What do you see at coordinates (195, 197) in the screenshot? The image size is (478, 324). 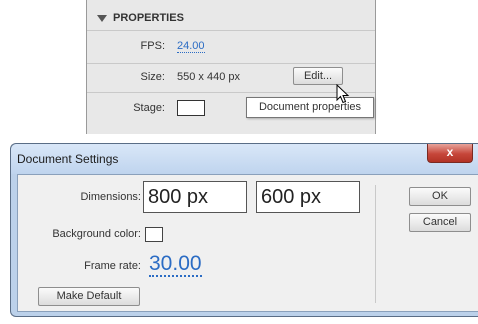 I see `width-field: 800 px` at bounding box center [195, 197].